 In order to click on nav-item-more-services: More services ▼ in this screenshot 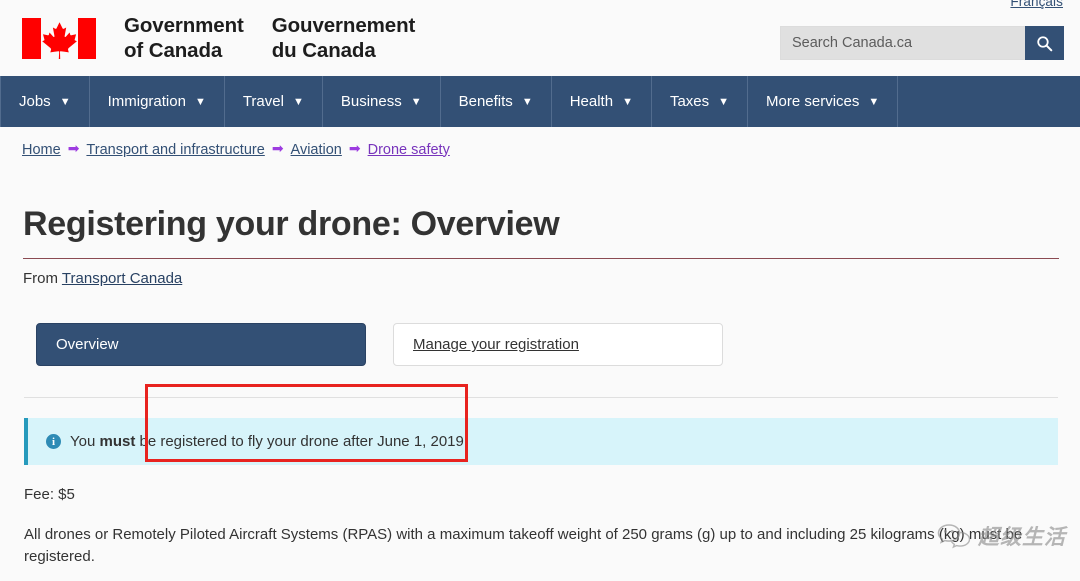, I will do `click(823, 101)`.